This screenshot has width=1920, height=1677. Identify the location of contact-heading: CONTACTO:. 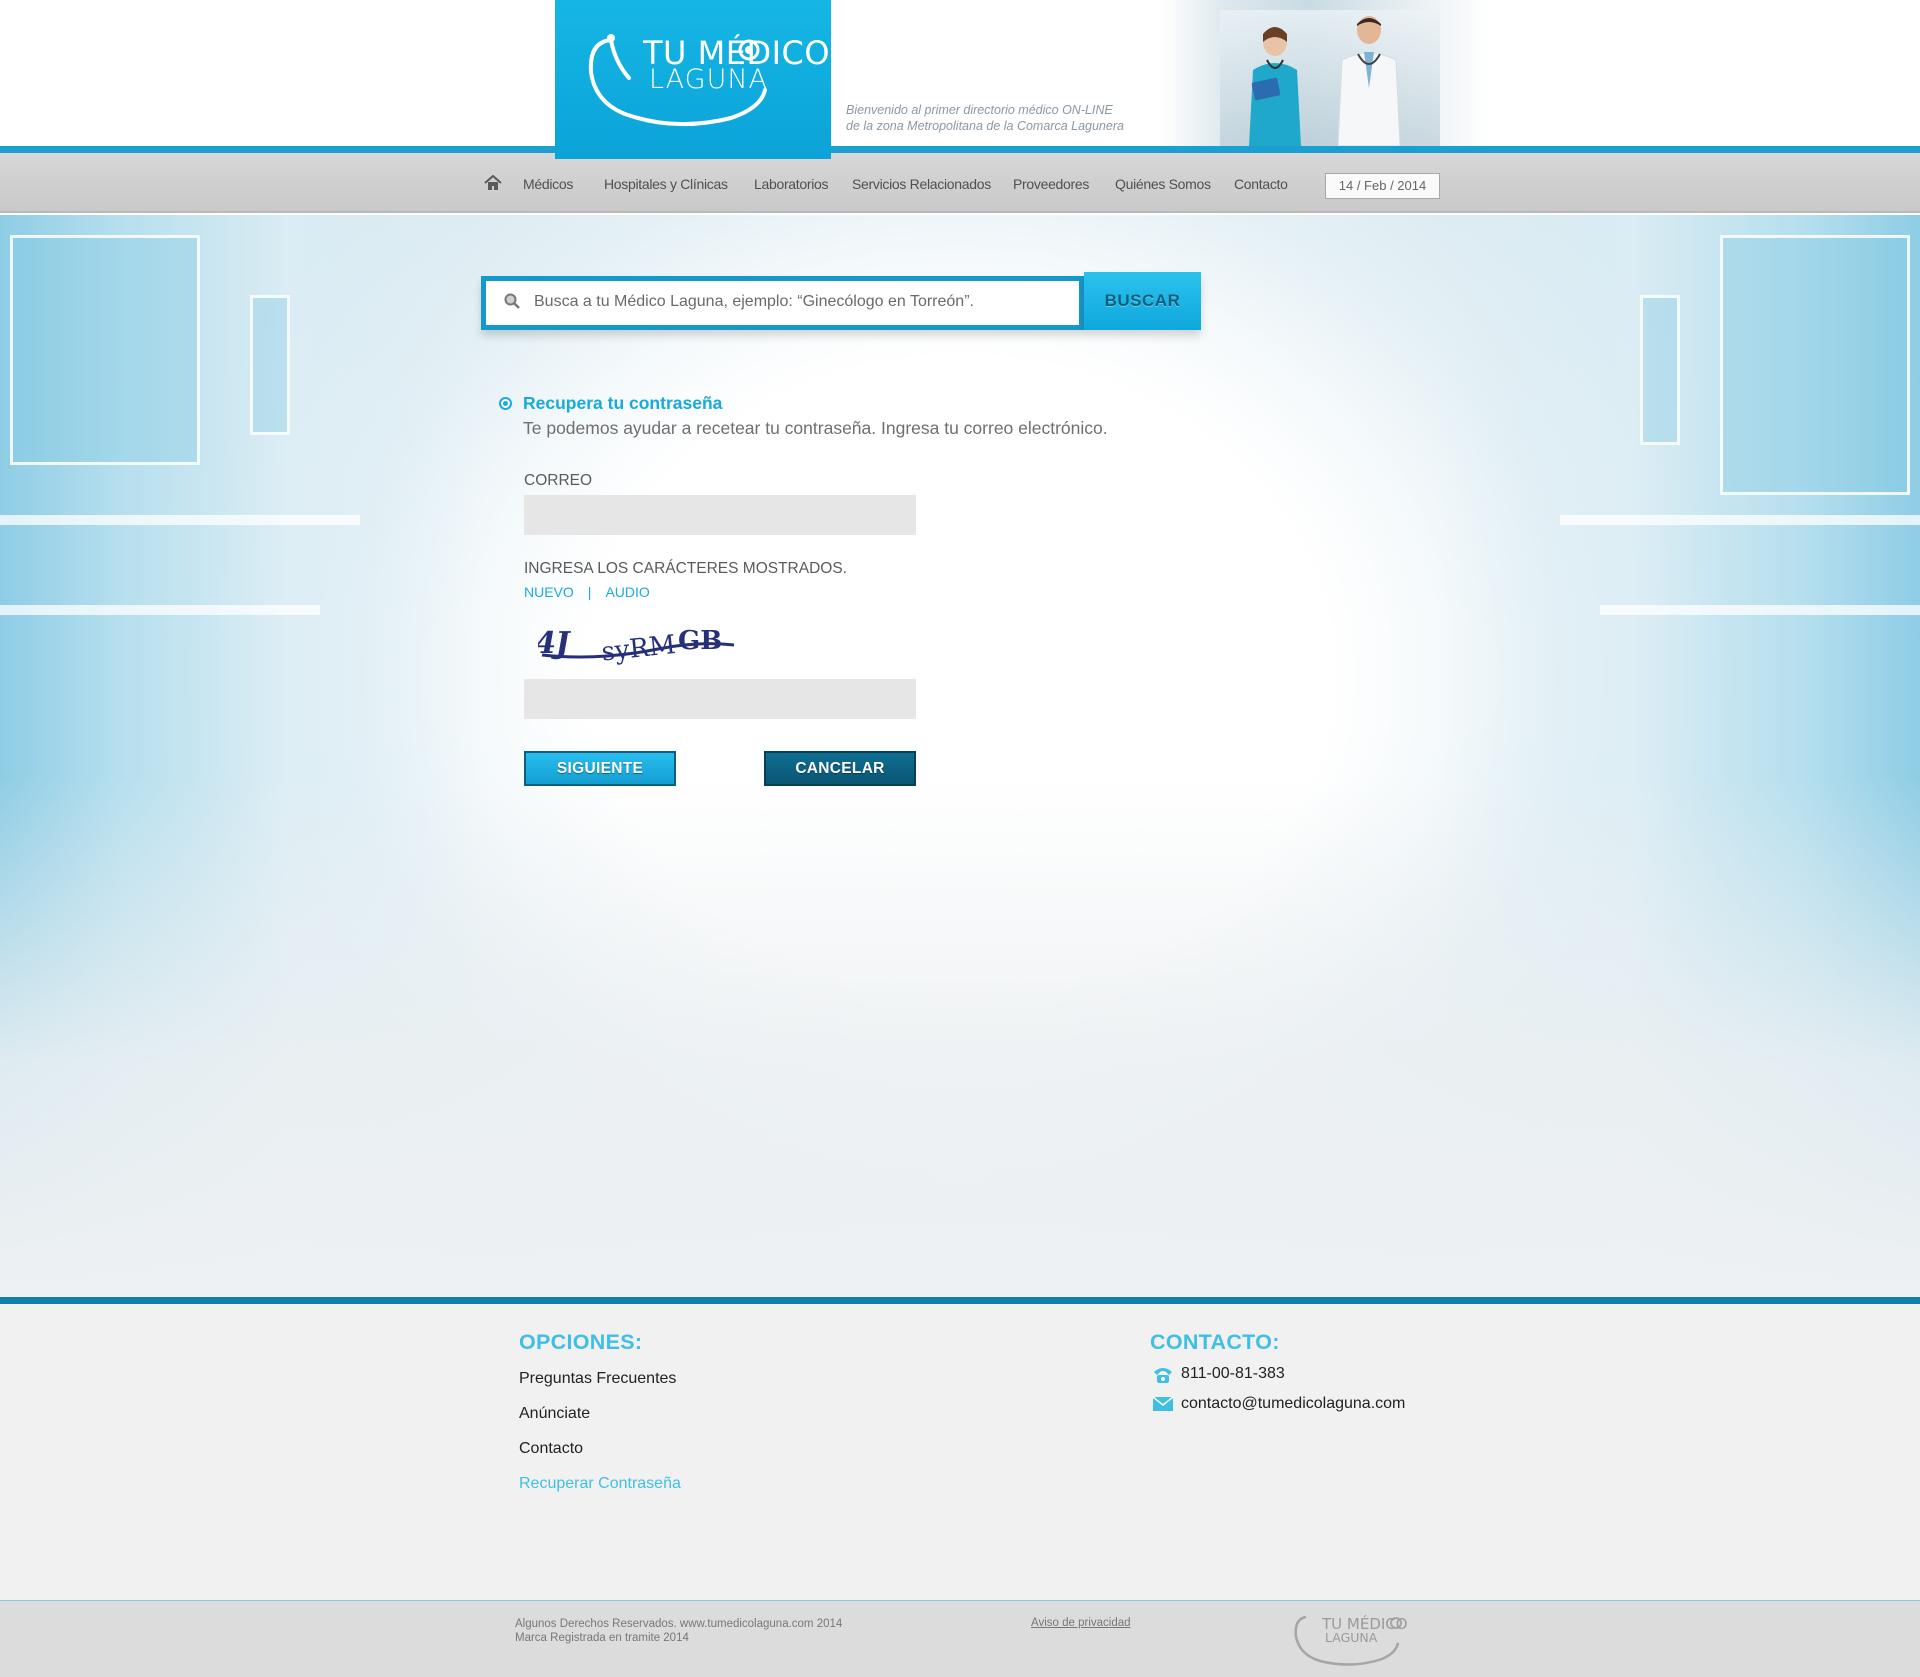
(1215, 1342).